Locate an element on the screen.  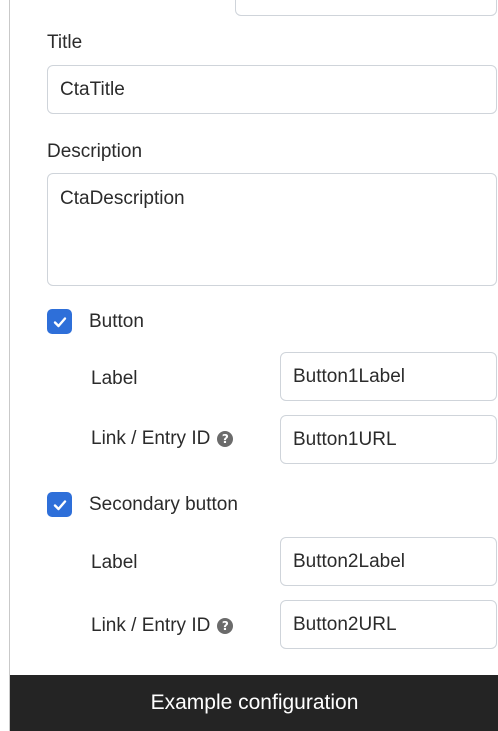
title-label: Title is located at coordinates (65, 42).